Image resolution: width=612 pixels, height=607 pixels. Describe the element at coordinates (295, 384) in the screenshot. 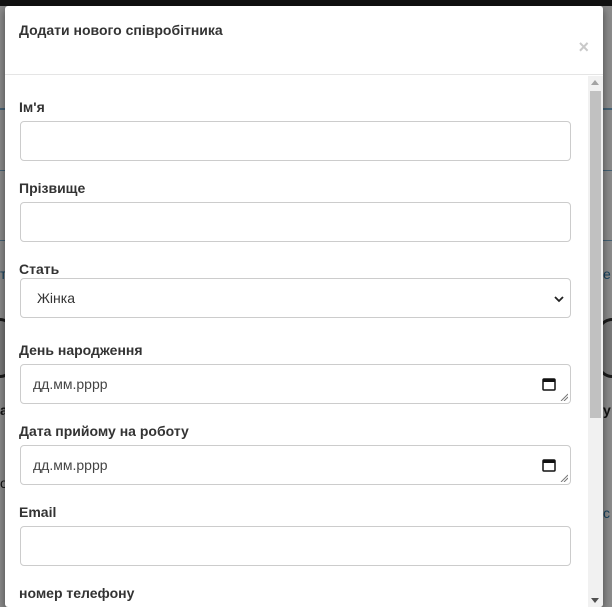

I see `birth-date-input: дд.мм.рррр` at that location.